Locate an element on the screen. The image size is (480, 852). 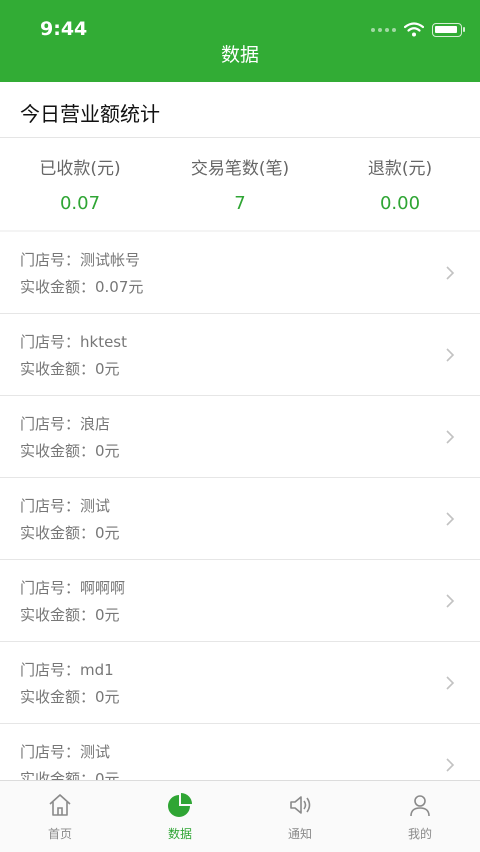
tab-bar: 首页 数据 通知 我的 is located at coordinates (240, 816).